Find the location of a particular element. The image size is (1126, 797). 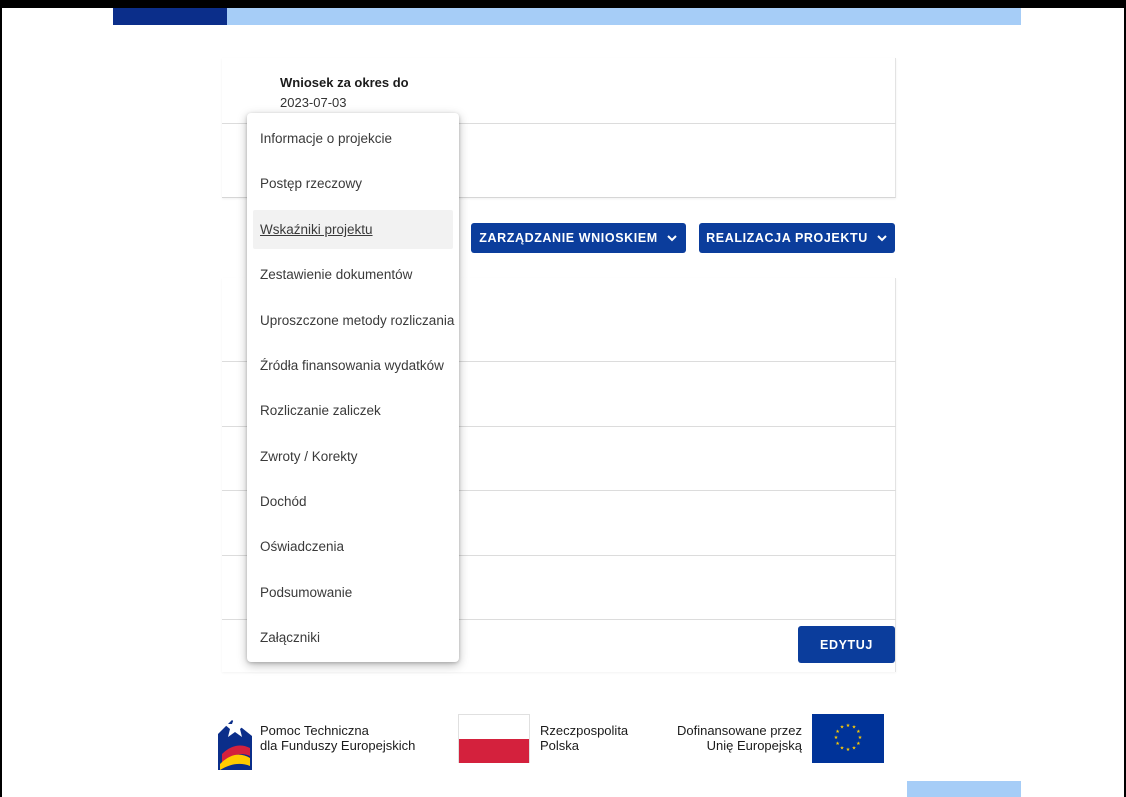

bottom-progress-segment-light is located at coordinates (964, 789).